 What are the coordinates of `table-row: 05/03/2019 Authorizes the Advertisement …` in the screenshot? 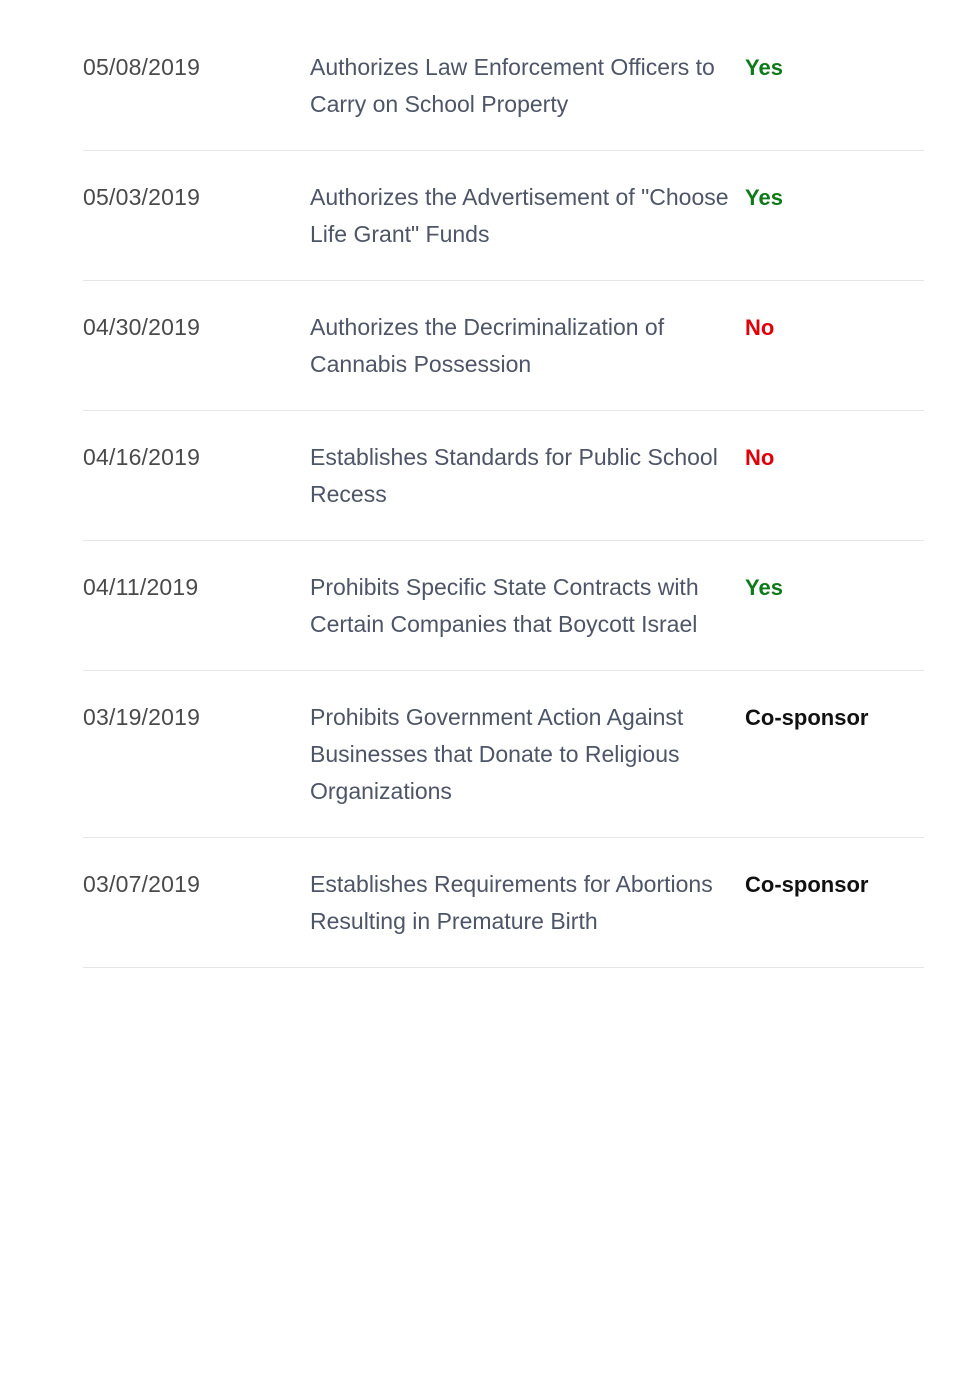 It's located at (503, 230).